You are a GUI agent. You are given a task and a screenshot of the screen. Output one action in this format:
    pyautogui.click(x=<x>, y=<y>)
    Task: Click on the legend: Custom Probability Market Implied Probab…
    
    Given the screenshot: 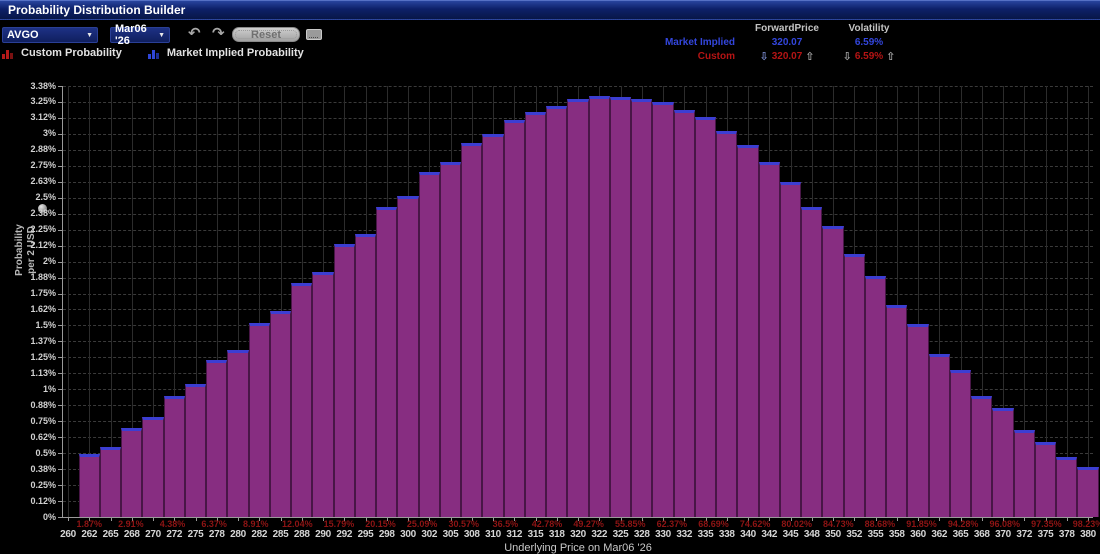 What is the action you would take?
    pyautogui.click(x=153, y=53)
    